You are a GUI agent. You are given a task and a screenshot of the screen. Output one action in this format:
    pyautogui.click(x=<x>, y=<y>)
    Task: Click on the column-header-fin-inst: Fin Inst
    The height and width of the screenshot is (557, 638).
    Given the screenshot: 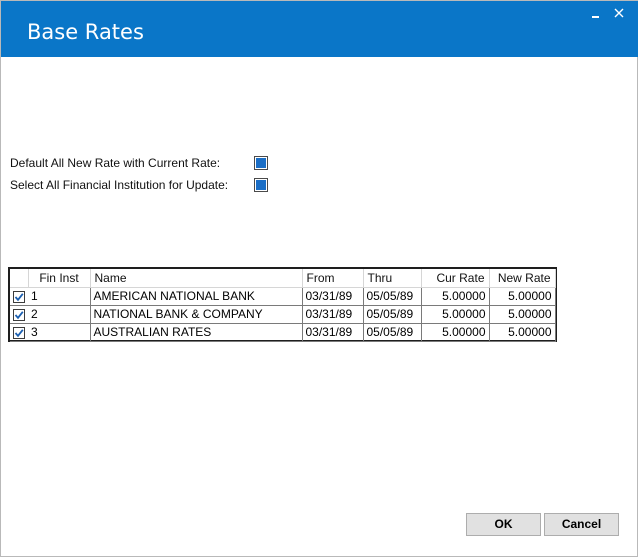 What is the action you would take?
    pyautogui.click(x=59, y=278)
    